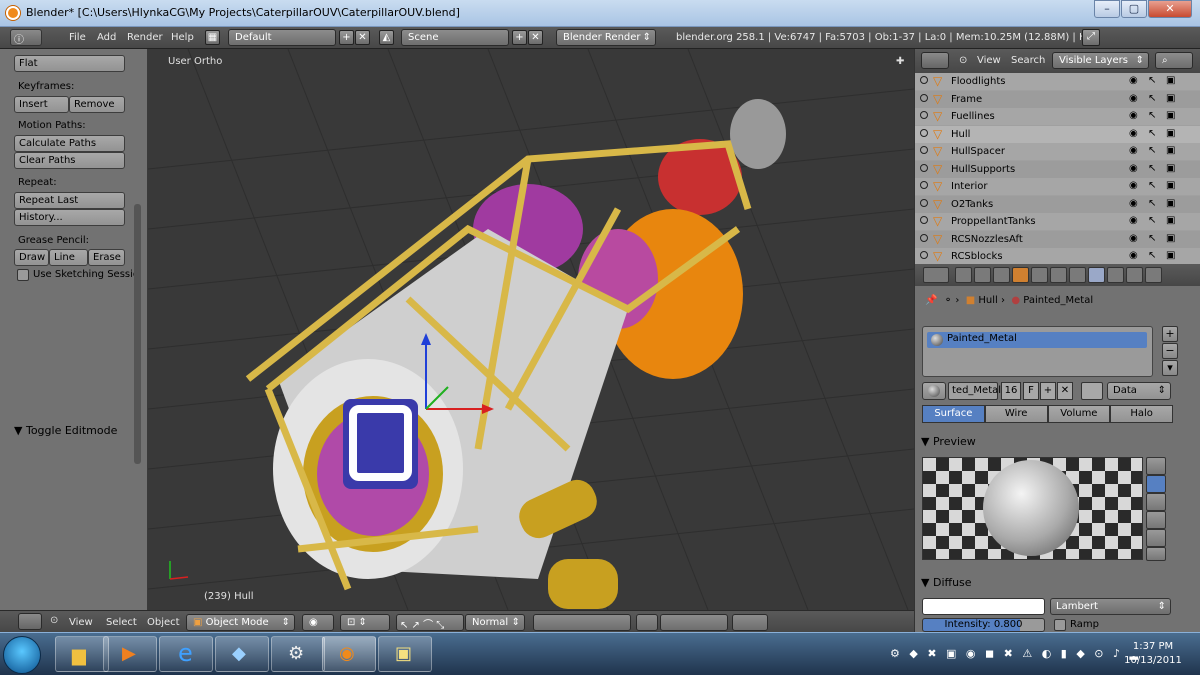  Describe the element at coordinates (1174, 60) in the screenshot. I see `outliner-search-field: ⌕` at that location.